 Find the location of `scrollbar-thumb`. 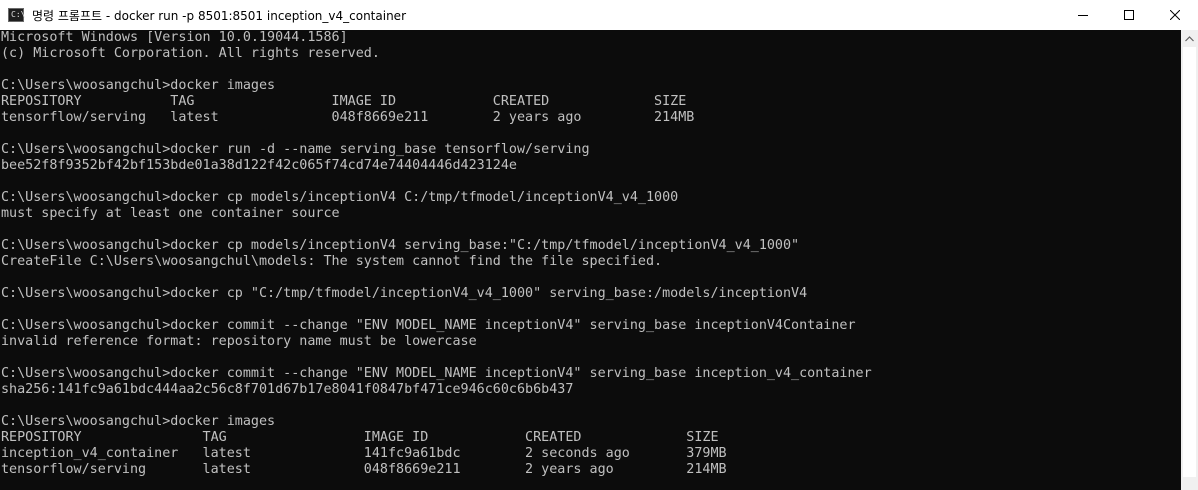

scrollbar-thumb is located at coordinates (1189, 262).